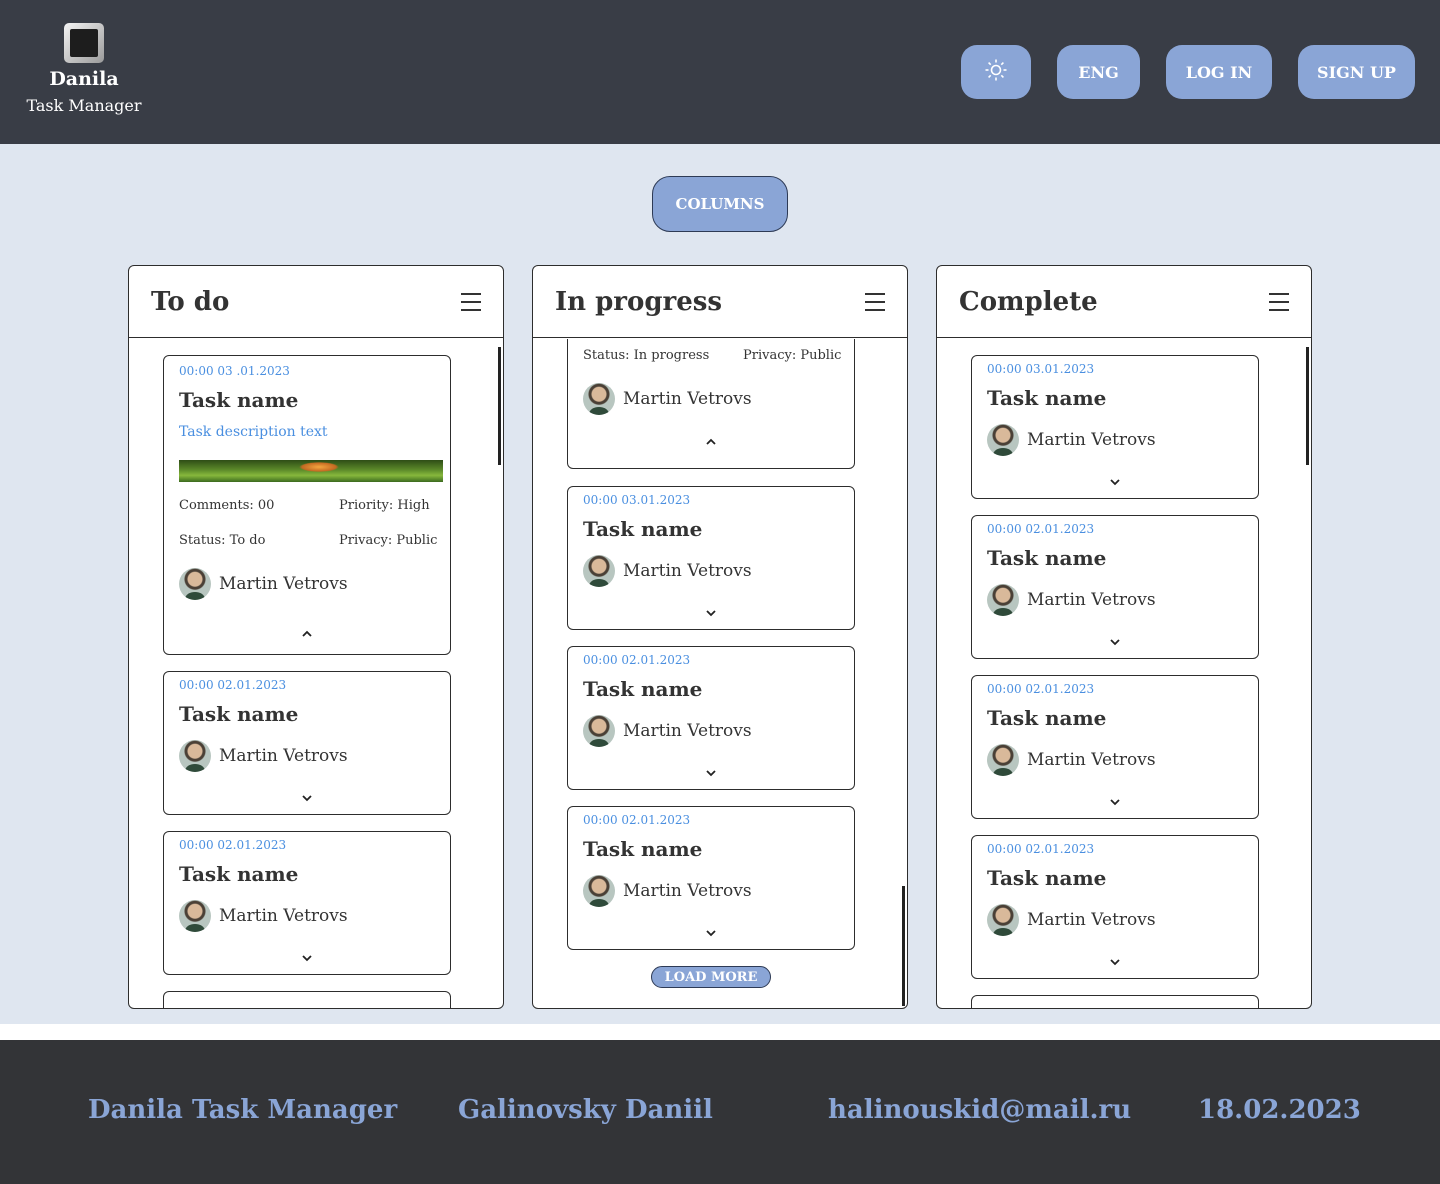  Describe the element at coordinates (720, 72) in the screenshot. I see `top-header: Danila Task Manager ENG LOG IN SIGN UP` at that location.